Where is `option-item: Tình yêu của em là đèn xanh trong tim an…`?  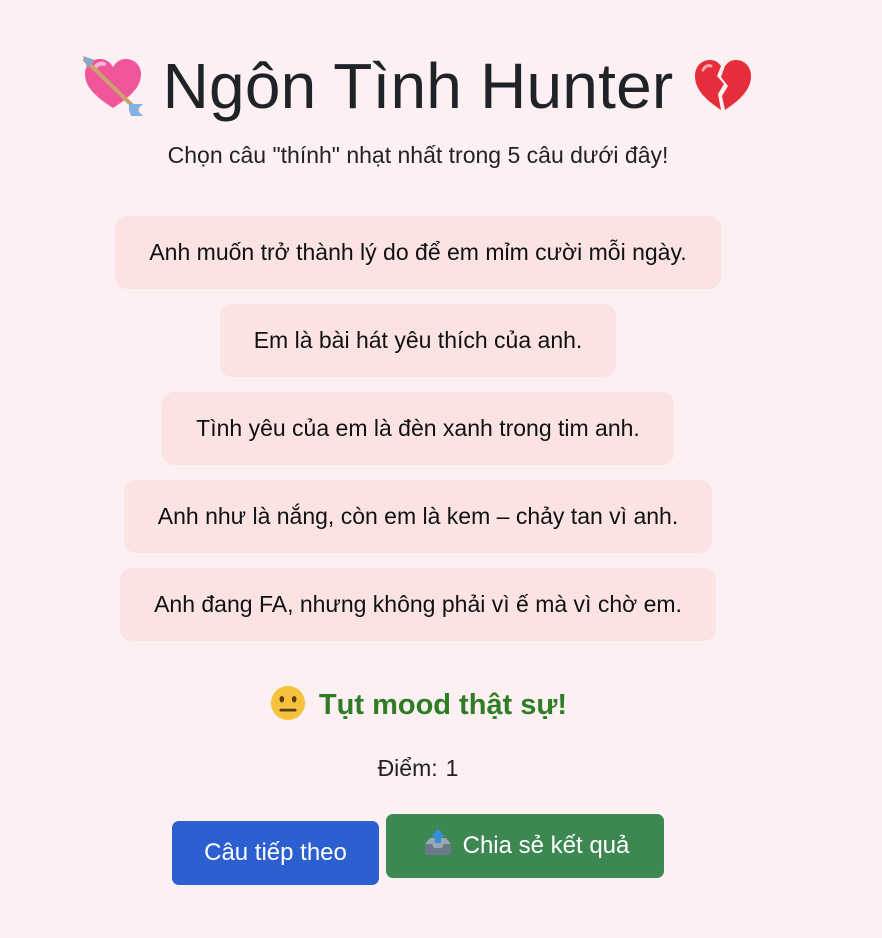 option-item: Tình yêu của em là đèn xanh trong tim an… is located at coordinates (418, 428).